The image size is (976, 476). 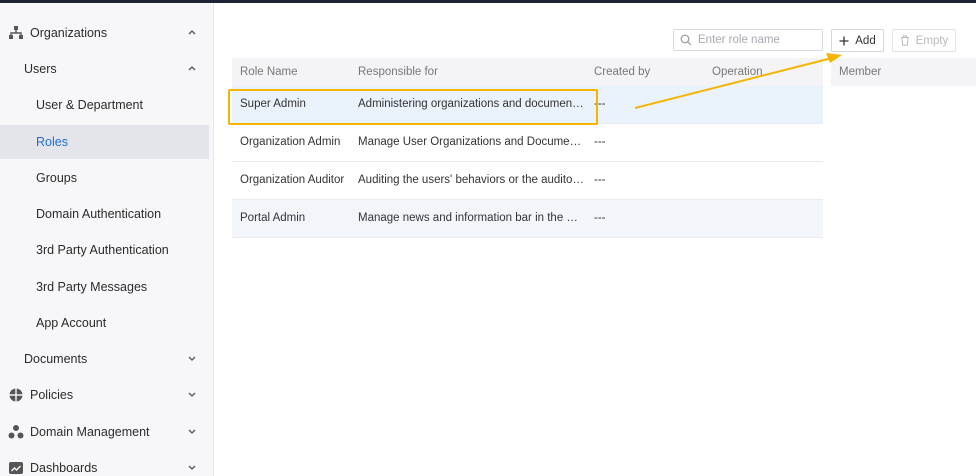 What do you see at coordinates (737, 72) in the screenshot?
I see `column-header-operation: Operation` at bounding box center [737, 72].